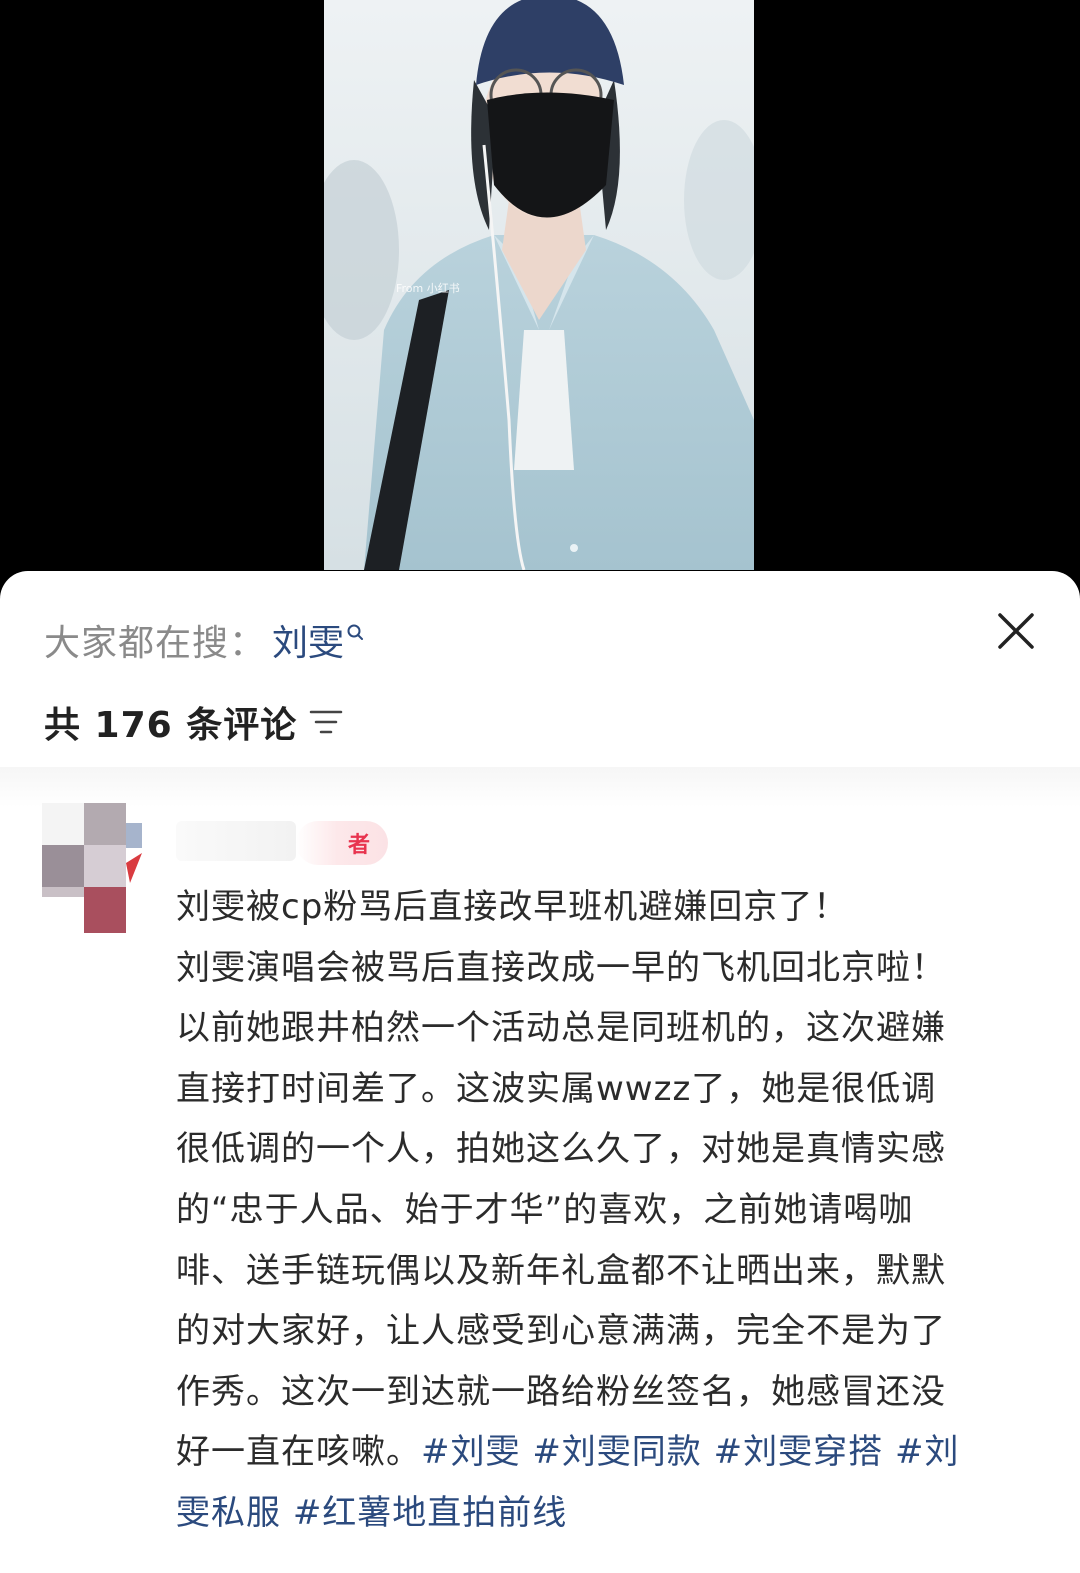  Describe the element at coordinates (326, 722) in the screenshot. I see `sort-icon` at that location.